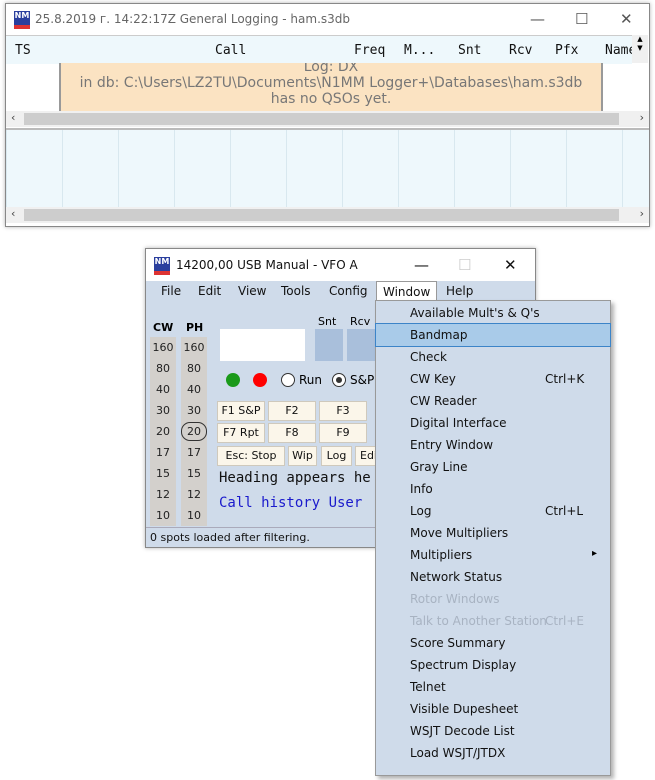 This screenshot has width=655, height=780. I want to click on menu-help: Help, so click(459, 291).